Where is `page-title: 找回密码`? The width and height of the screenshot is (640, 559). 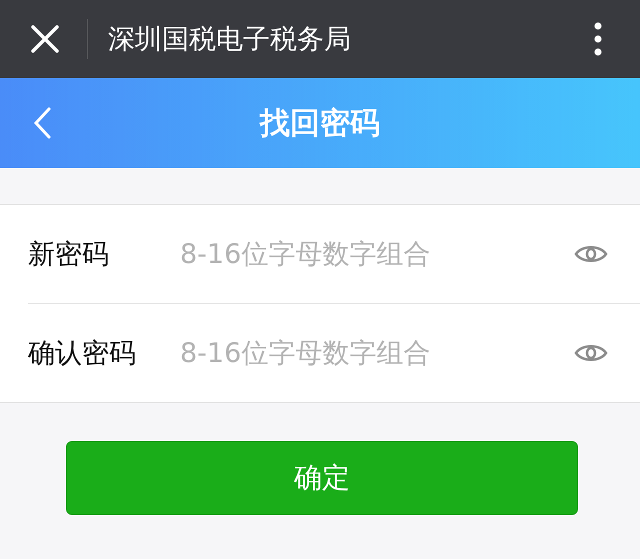 page-title: 找回密码 is located at coordinates (320, 123).